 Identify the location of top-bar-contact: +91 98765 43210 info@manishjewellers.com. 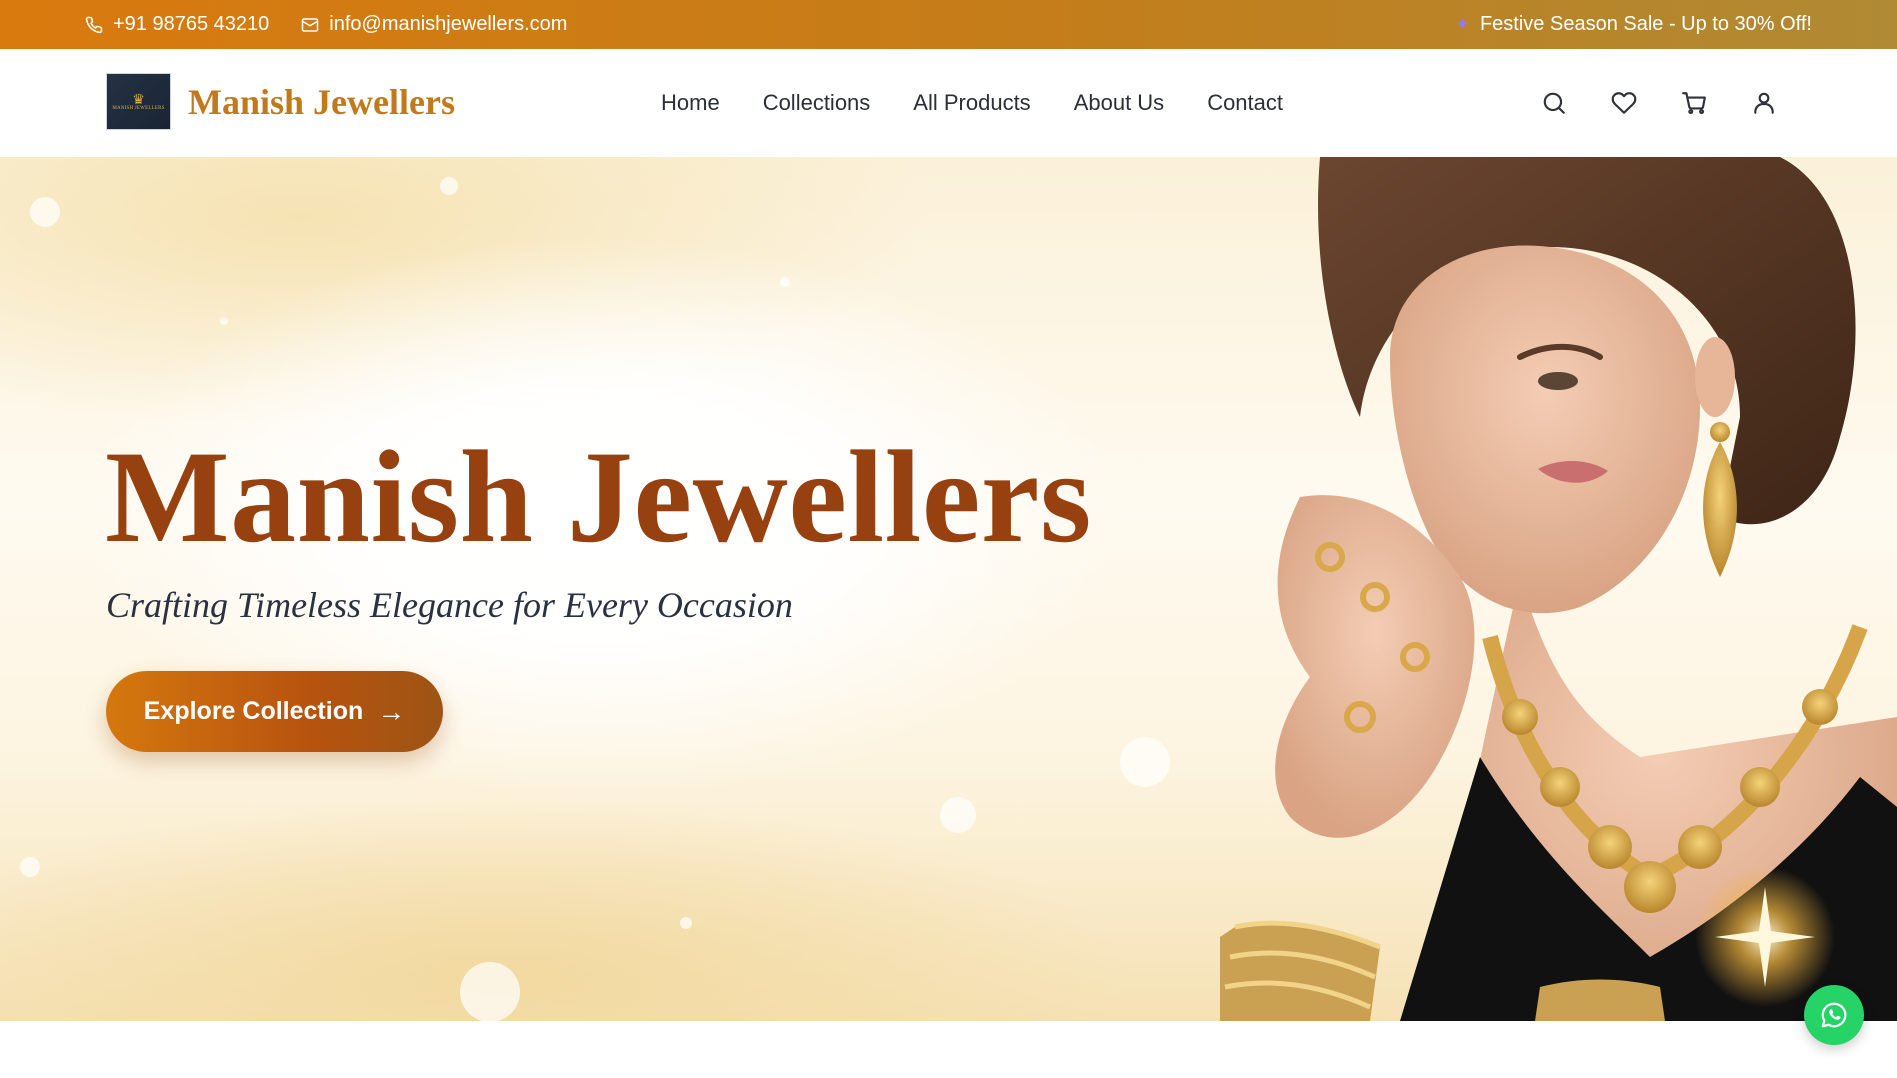
(342, 24).